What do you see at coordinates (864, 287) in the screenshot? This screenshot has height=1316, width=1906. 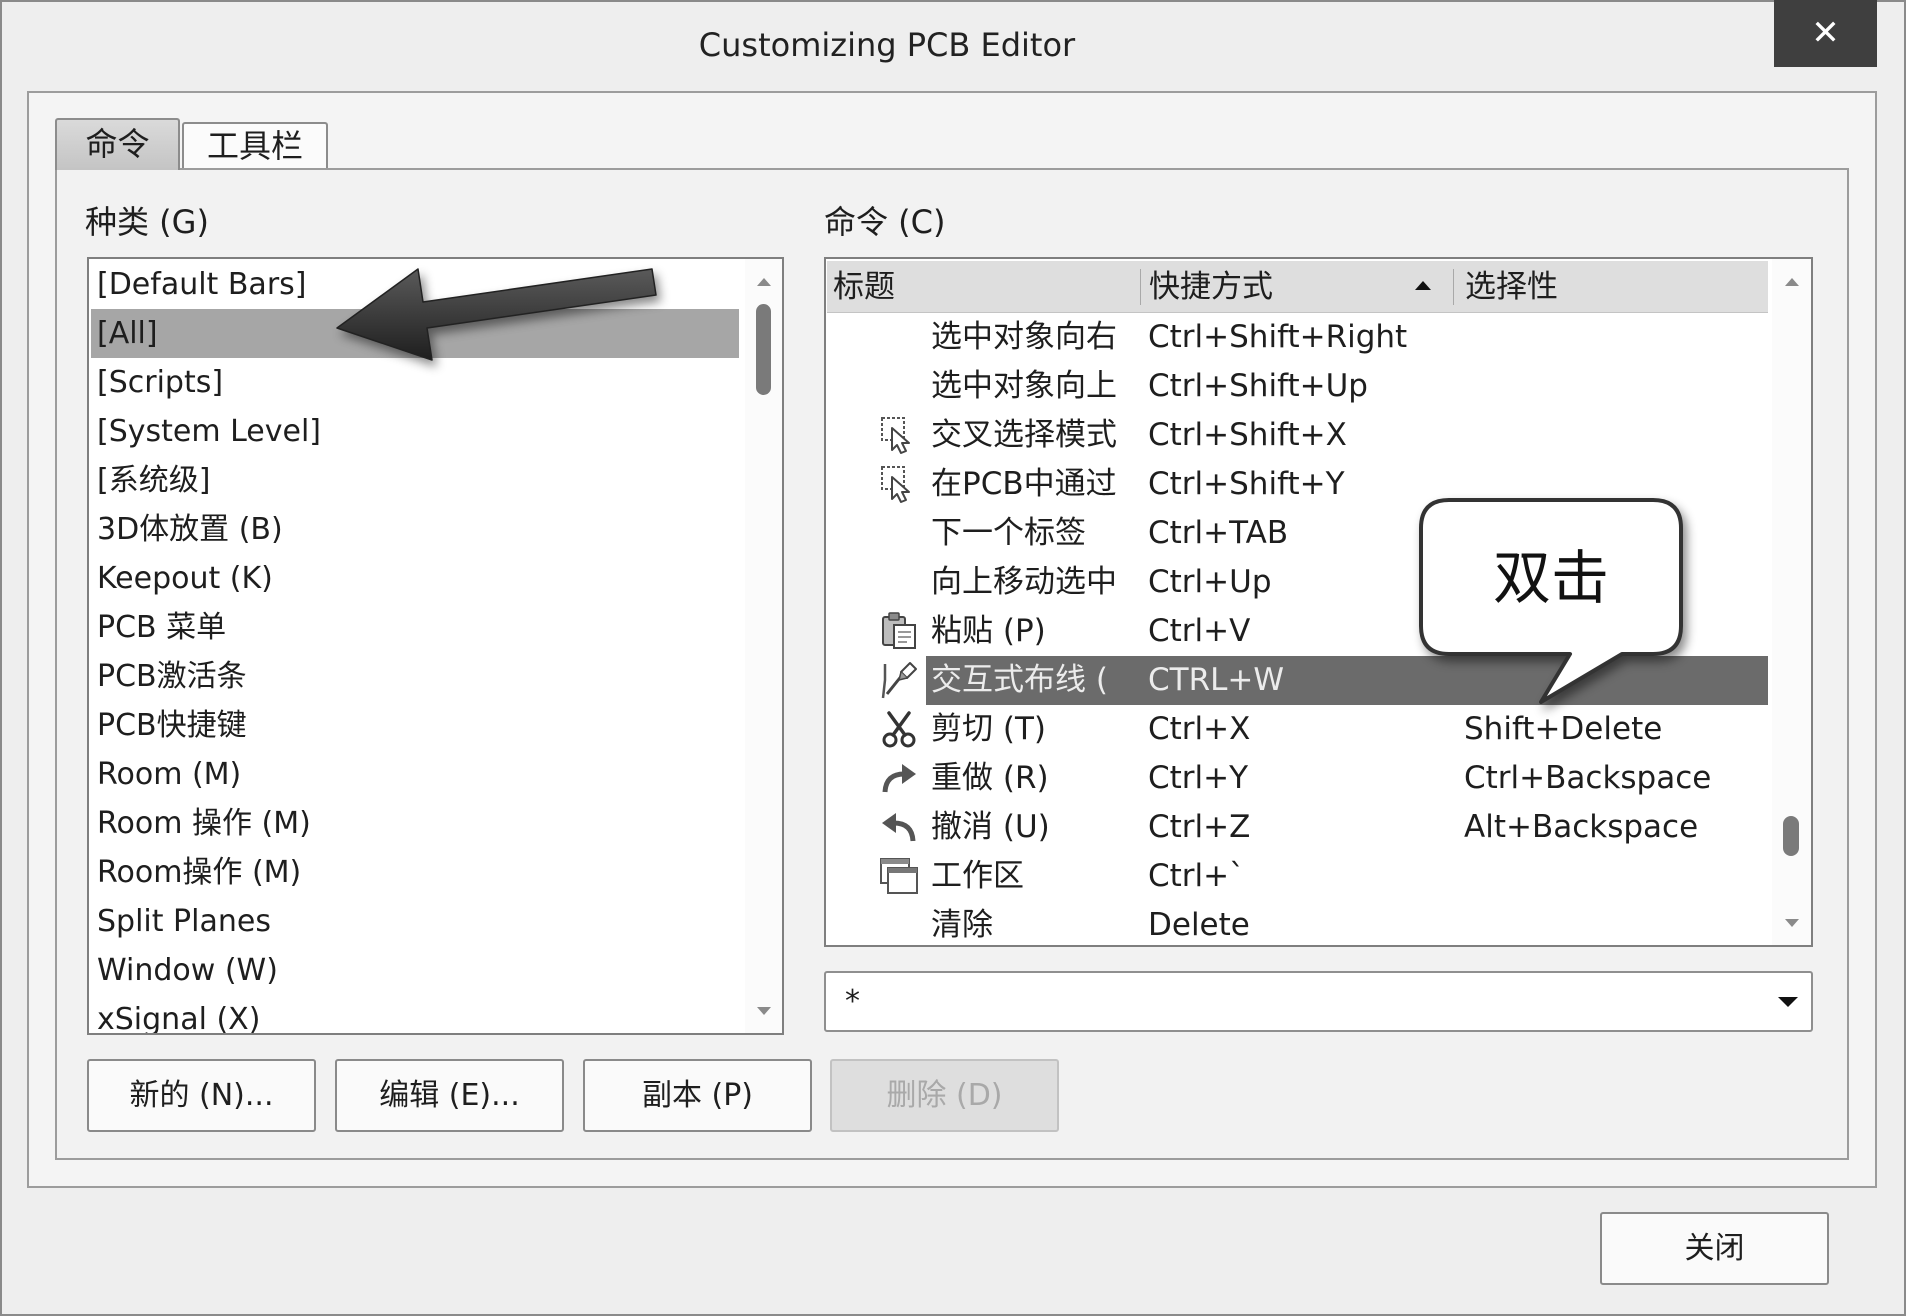 I see `column-header-title: 标题` at bounding box center [864, 287].